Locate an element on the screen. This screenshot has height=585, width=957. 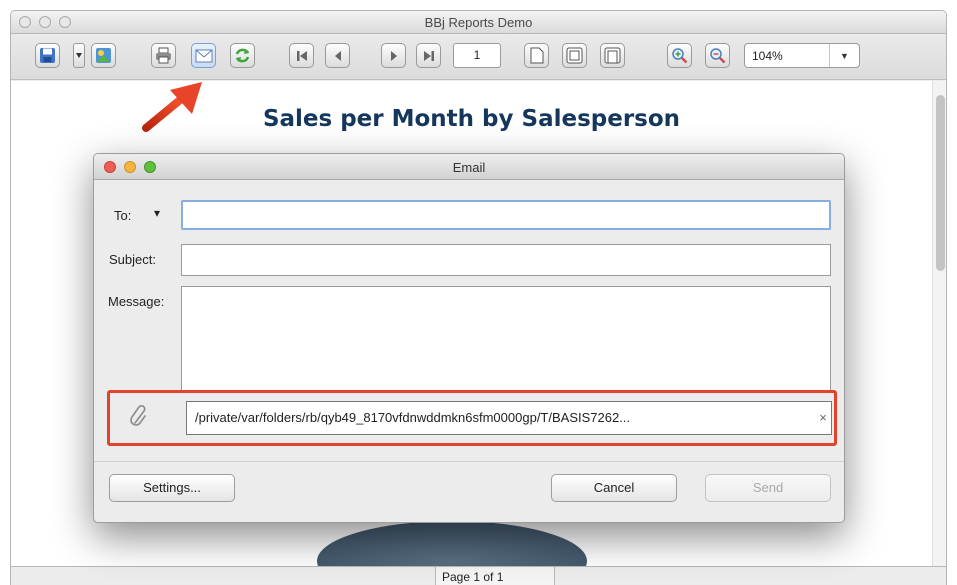
page-status: Page 1 of 1 is located at coordinates (495, 576).